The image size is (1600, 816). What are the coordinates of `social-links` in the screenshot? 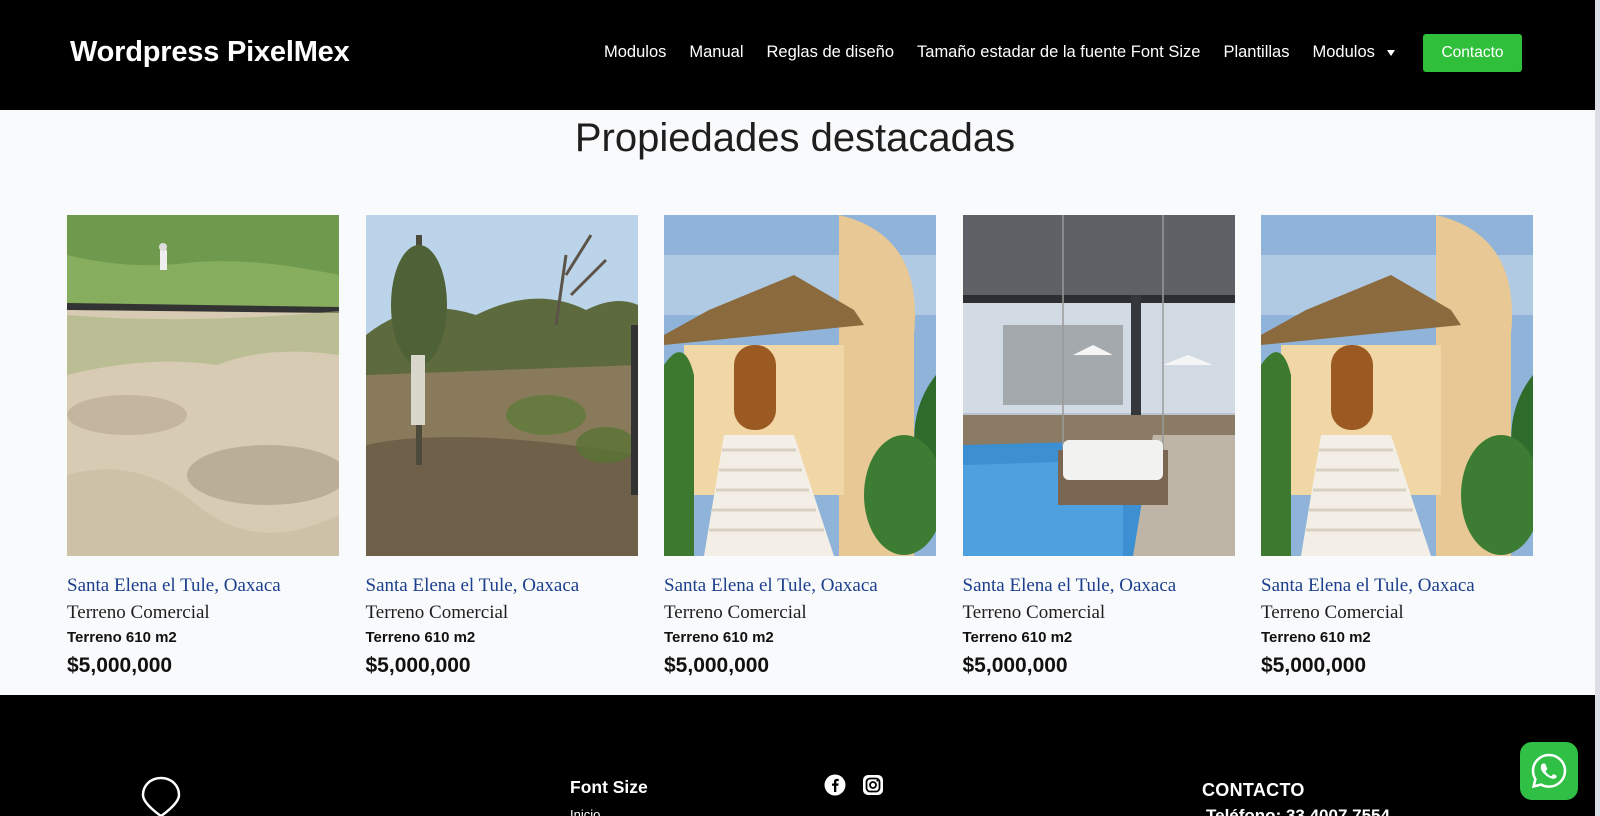 It's located at (862, 785).